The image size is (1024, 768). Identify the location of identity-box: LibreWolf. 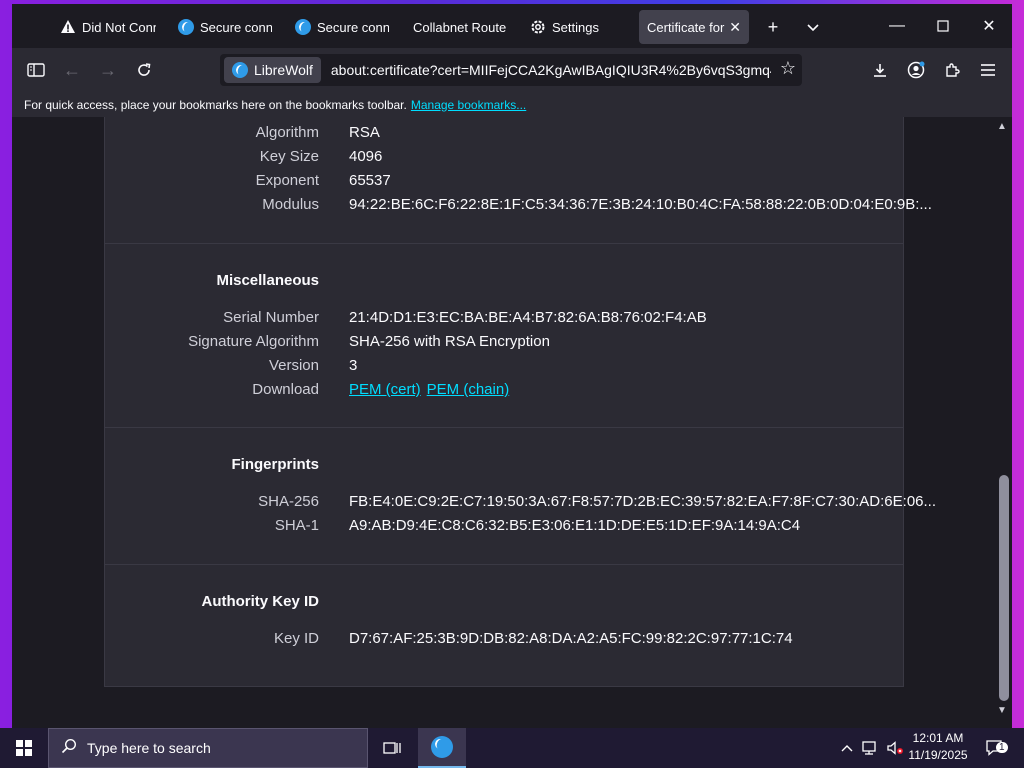
(272, 70).